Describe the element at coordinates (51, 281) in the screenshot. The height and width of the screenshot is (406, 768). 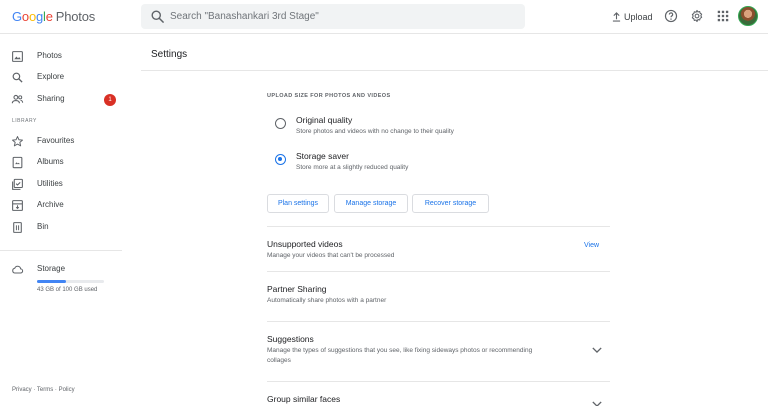
I see `storage-progress-fill` at that location.